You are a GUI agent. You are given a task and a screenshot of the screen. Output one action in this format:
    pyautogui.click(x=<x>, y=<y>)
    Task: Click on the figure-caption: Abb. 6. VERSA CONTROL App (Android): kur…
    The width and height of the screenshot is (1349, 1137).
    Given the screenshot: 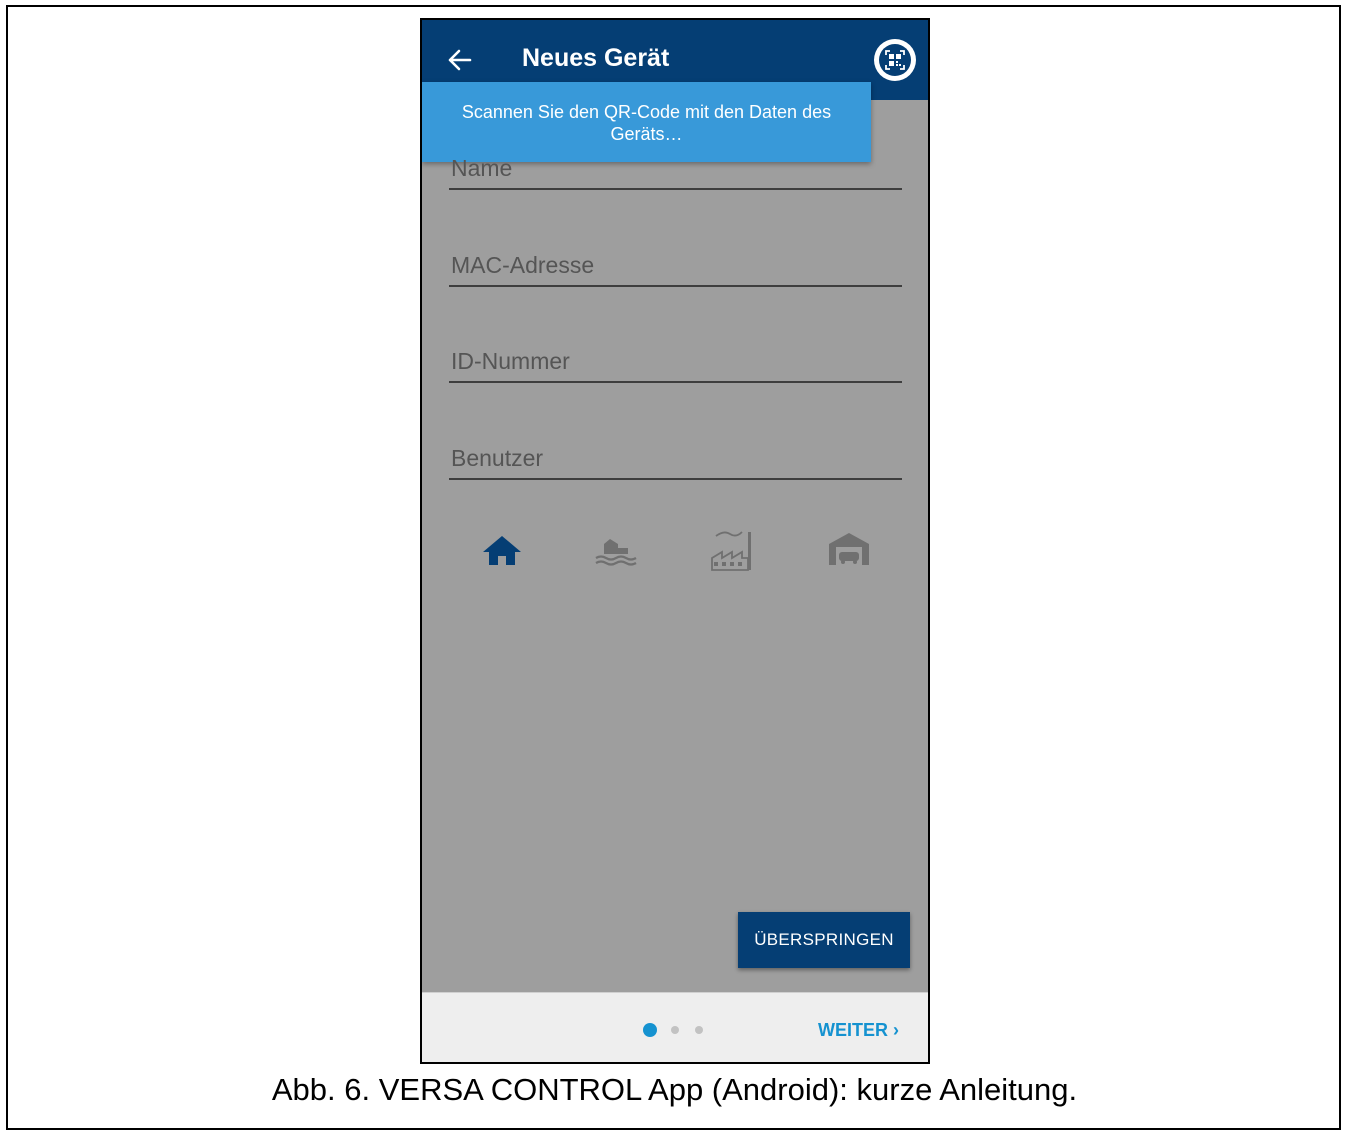 What is the action you would take?
    pyautogui.click(x=674, y=1089)
    